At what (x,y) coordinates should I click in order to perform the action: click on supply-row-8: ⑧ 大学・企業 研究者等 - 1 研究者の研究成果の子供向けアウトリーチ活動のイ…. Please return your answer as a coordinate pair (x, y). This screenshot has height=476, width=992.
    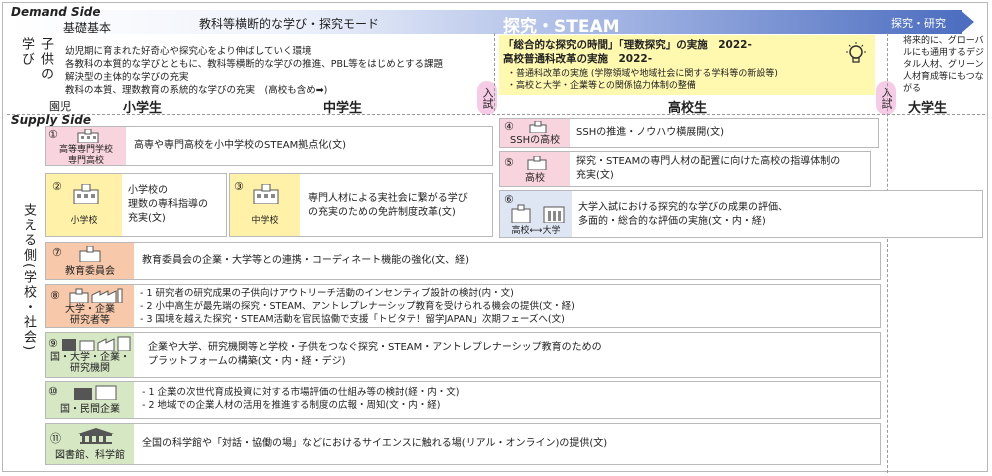
    Looking at the image, I should click on (463, 306).